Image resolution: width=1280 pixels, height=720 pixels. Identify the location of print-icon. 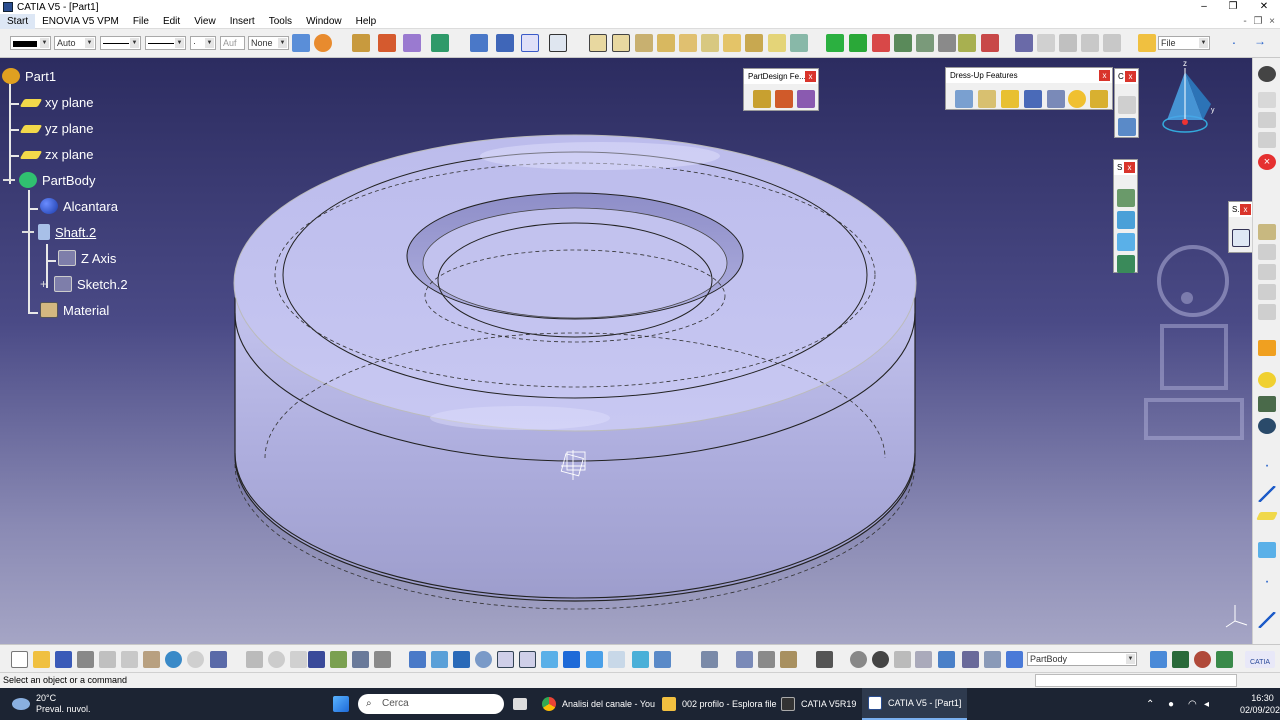
(85, 659).